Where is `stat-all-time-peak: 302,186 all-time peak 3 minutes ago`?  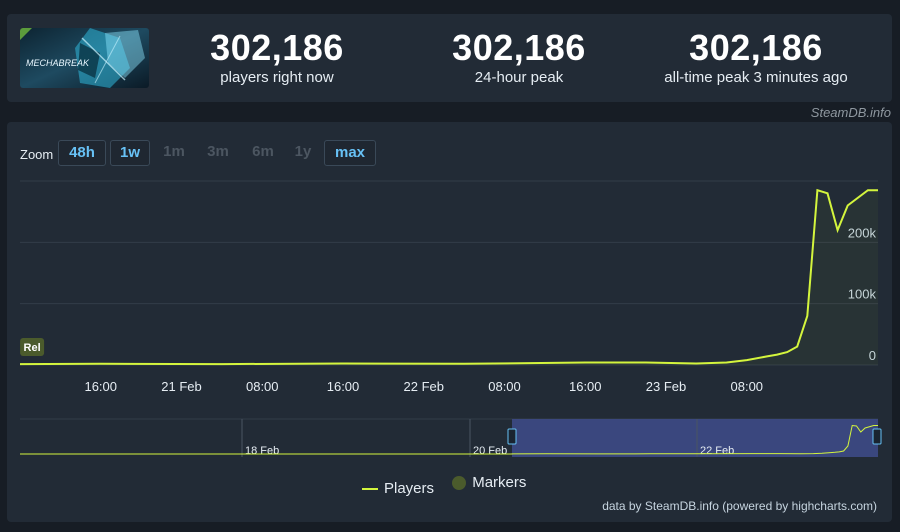 stat-all-time-peak: 302,186 all-time peak 3 minutes ago is located at coordinates (756, 57).